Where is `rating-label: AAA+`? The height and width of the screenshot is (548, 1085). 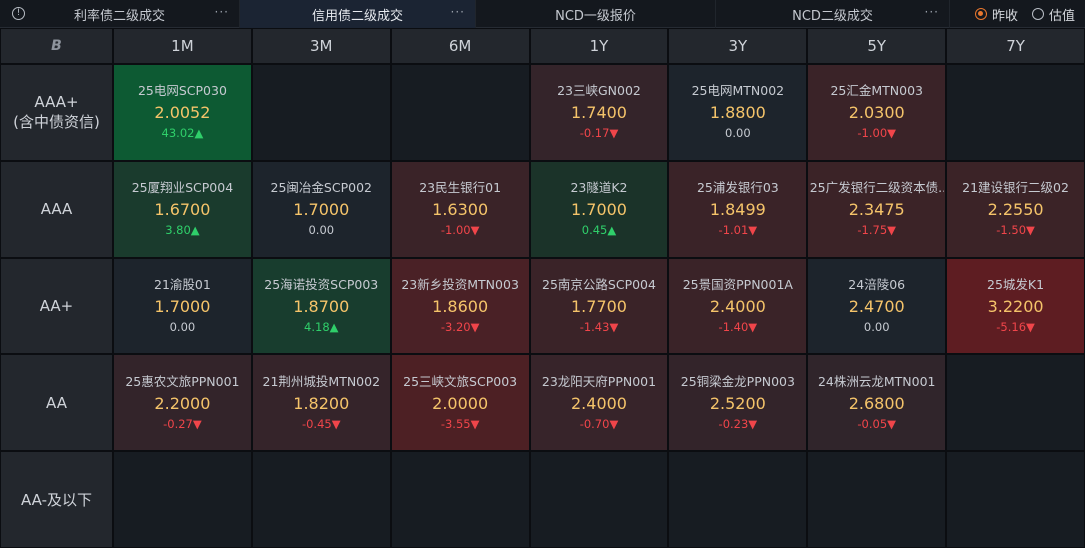
rating-label: AAA+ is located at coordinates (56, 102).